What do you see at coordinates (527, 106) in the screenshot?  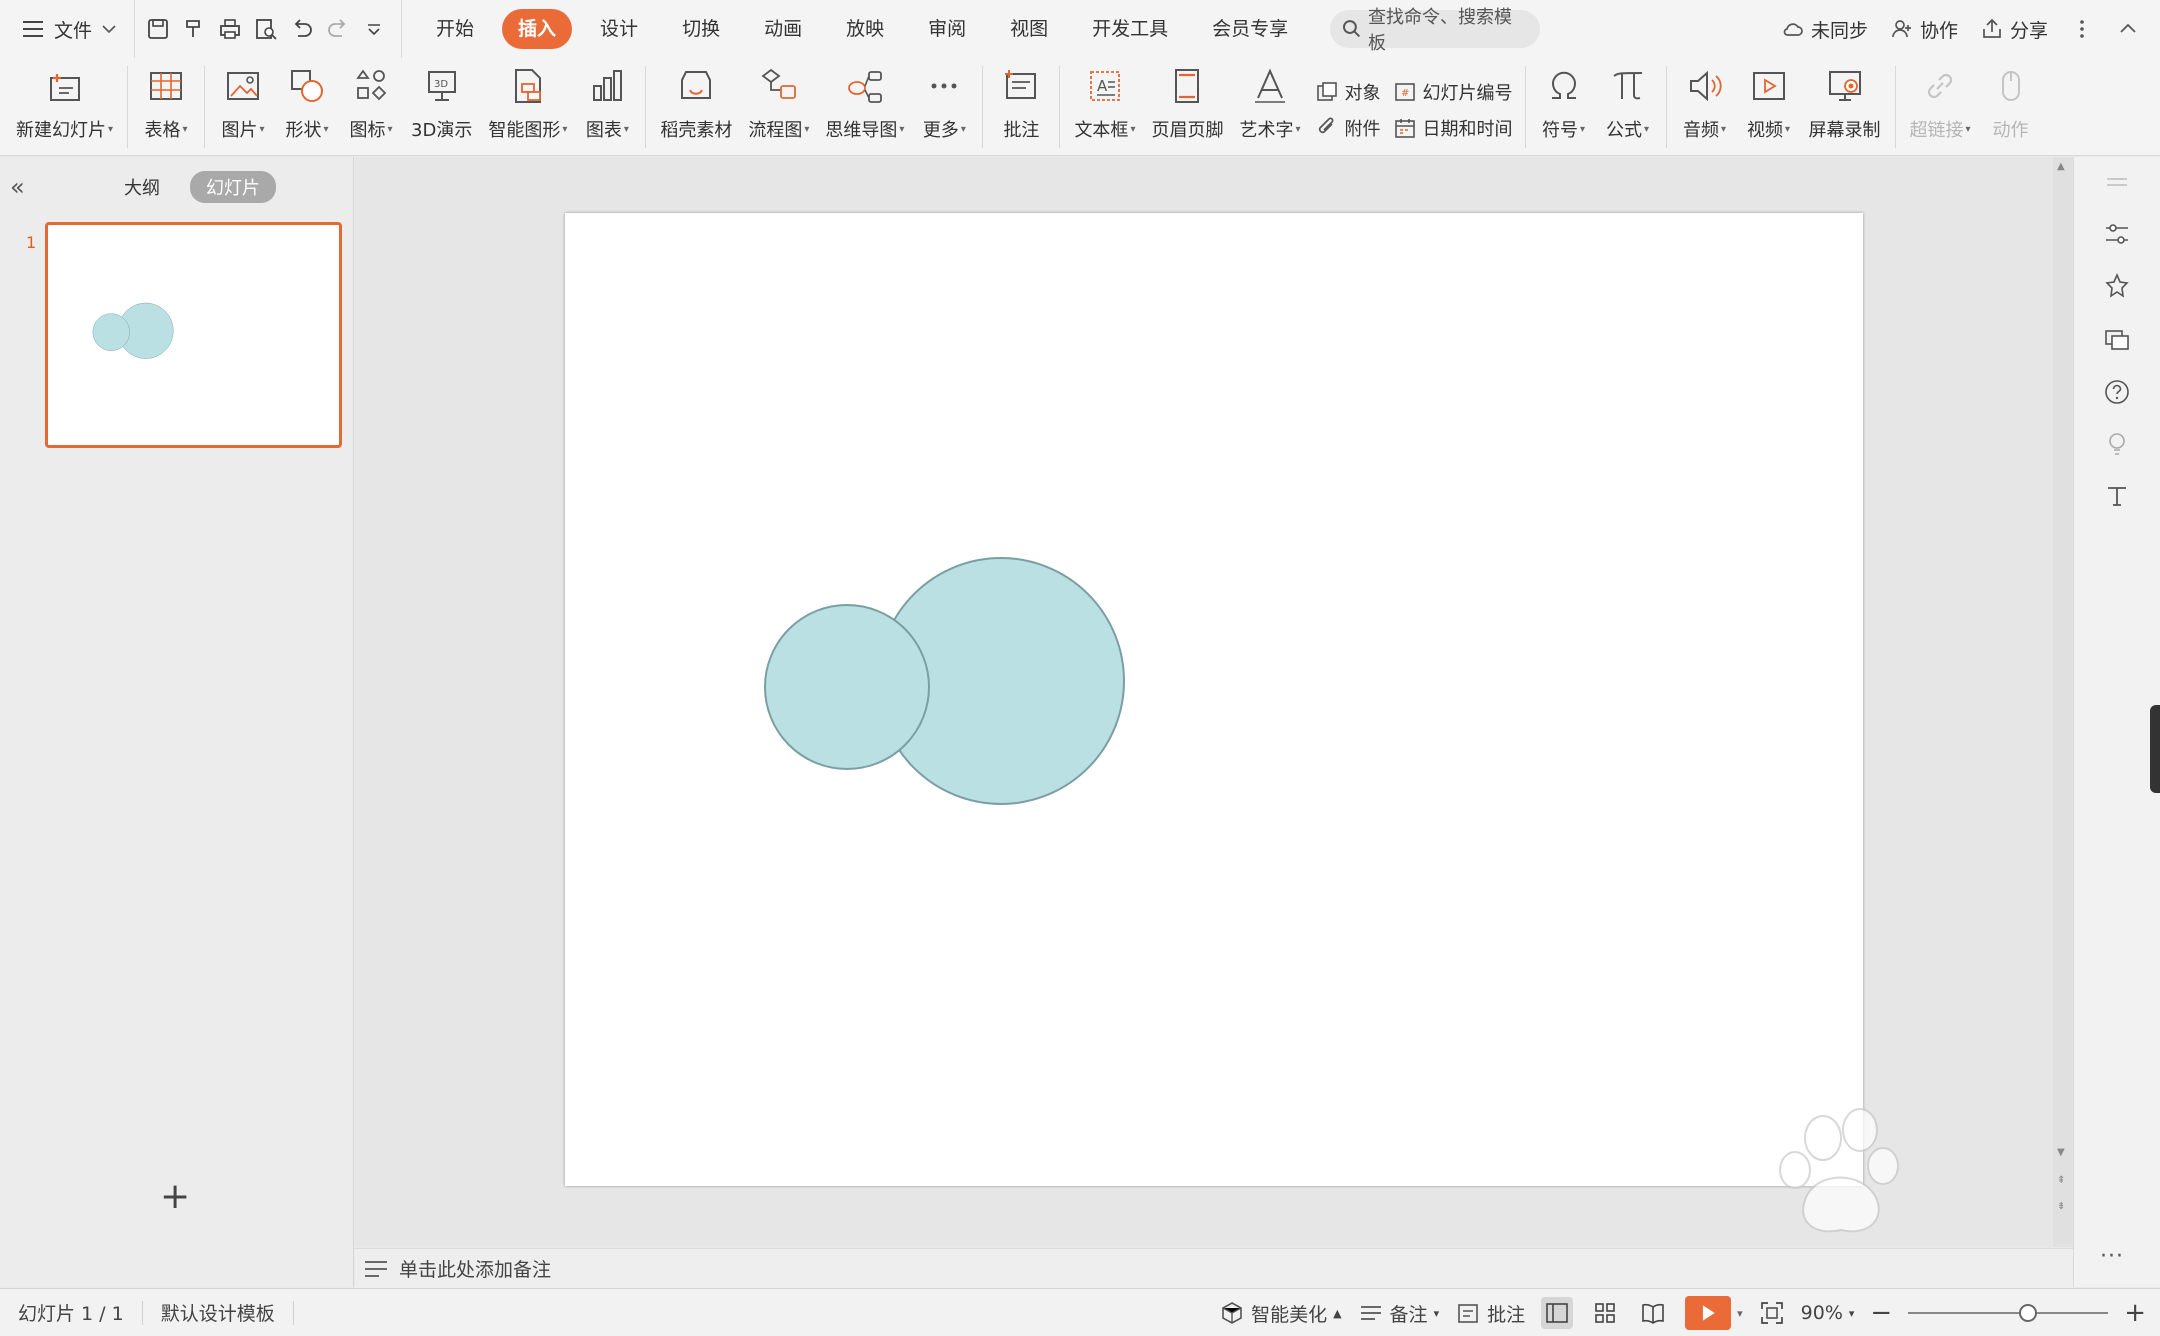 I see `smartart-button: 智能图形 ▾` at bounding box center [527, 106].